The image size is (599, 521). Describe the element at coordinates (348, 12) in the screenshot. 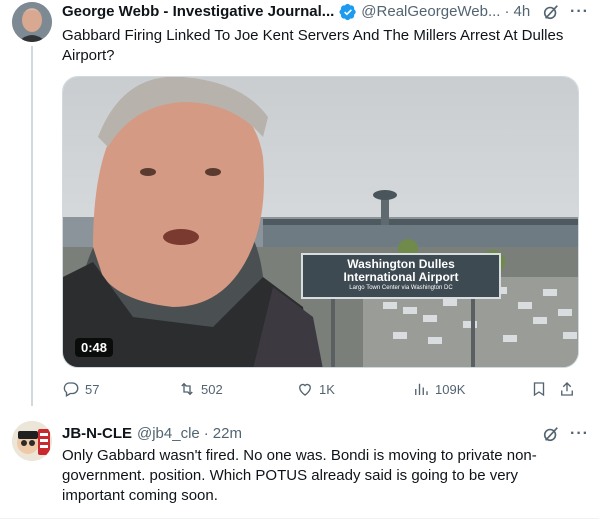

I see `verified-badge-icon` at that location.